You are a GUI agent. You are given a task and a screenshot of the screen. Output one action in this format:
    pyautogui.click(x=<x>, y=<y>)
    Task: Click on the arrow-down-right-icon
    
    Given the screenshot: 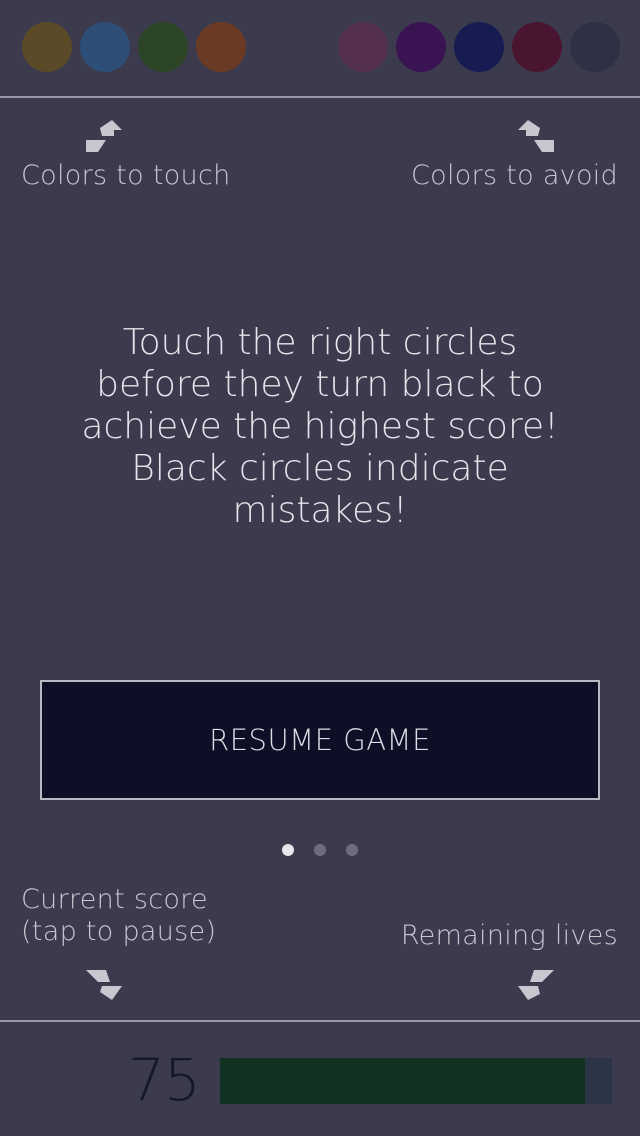 What is the action you would take?
    pyautogui.click(x=104, y=985)
    